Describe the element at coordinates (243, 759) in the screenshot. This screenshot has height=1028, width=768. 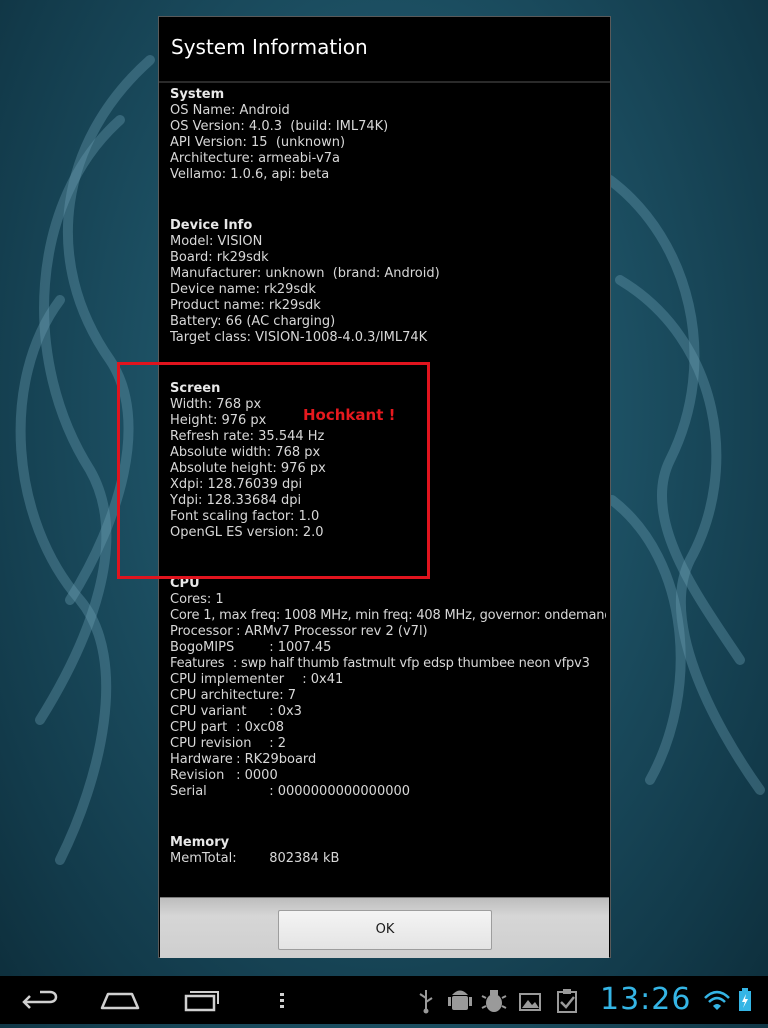
I see `info-line: Hardware : RK29board` at that location.